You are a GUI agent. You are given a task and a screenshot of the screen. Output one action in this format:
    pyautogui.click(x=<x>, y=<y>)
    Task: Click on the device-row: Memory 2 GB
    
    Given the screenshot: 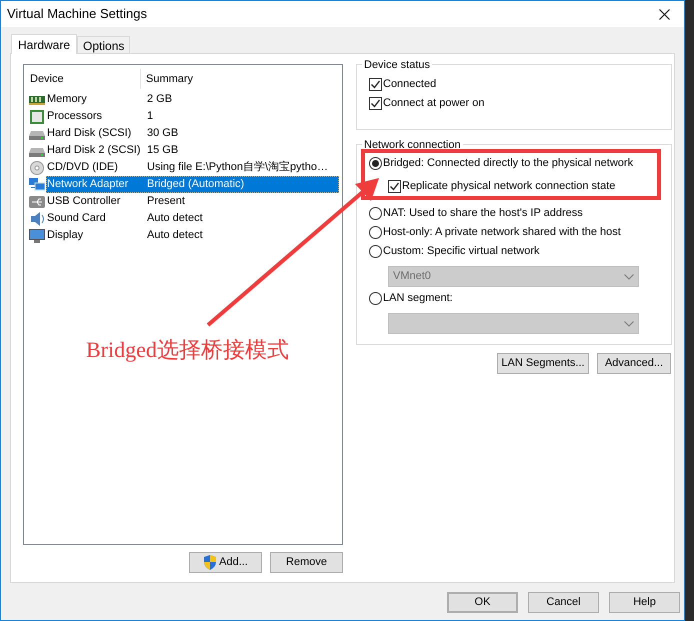 What is the action you would take?
    pyautogui.click(x=183, y=99)
    